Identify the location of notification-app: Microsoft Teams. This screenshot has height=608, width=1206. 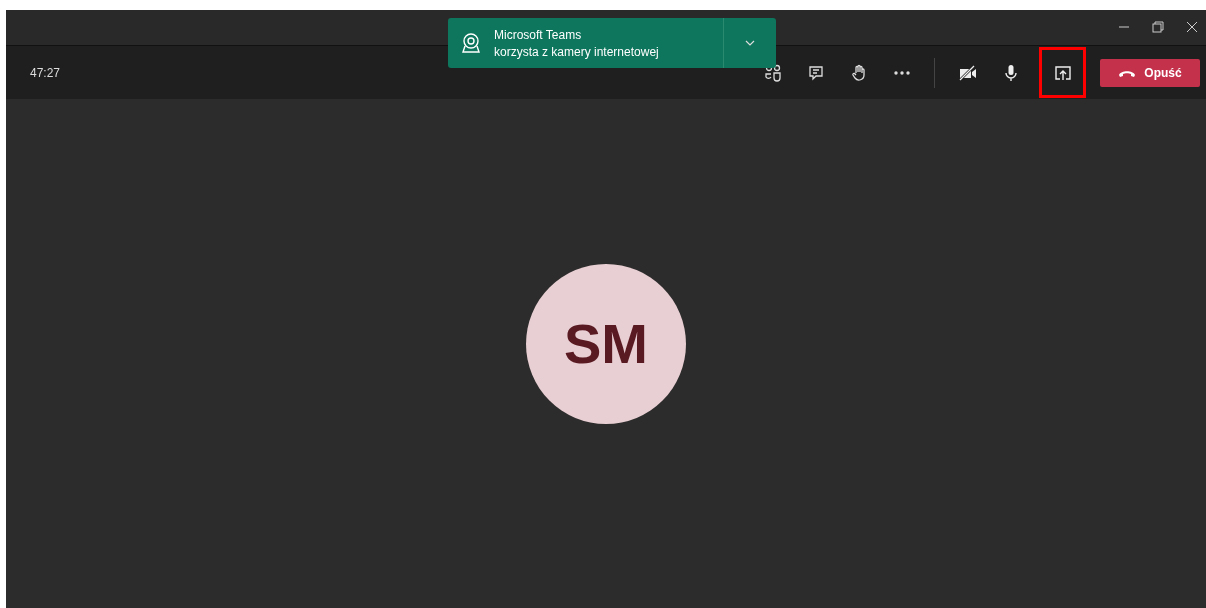
(538, 34).